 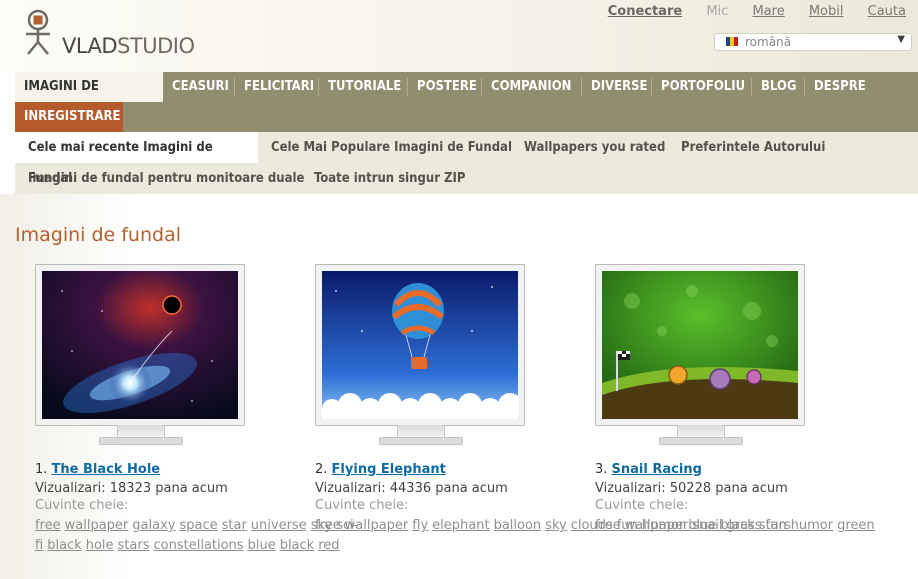 I want to click on nav-item-wallpapers: IMAGINI DE FUNDAL, so click(x=89, y=98).